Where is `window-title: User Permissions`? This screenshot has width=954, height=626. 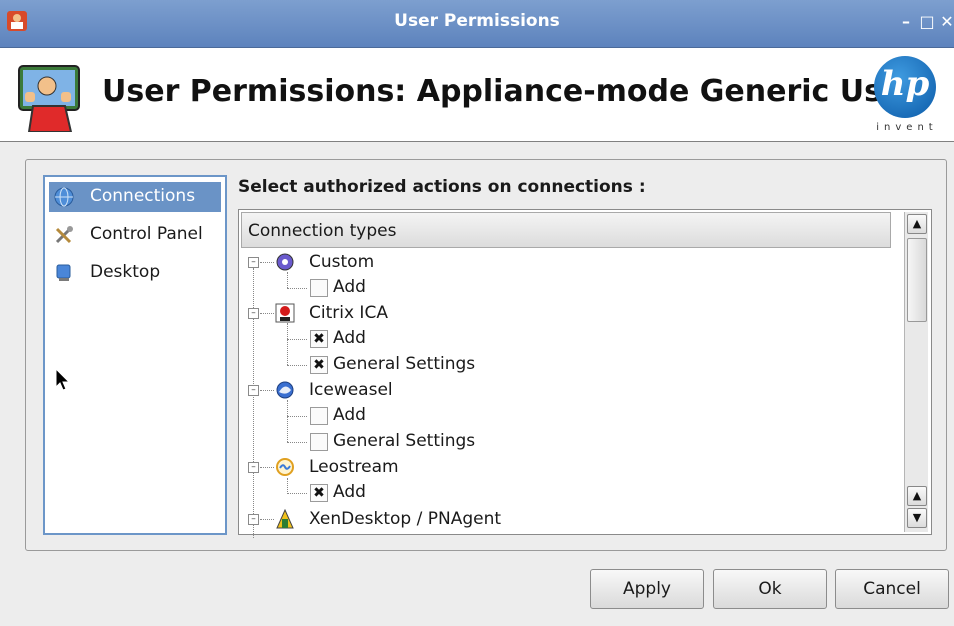 window-title: User Permissions is located at coordinates (477, 21).